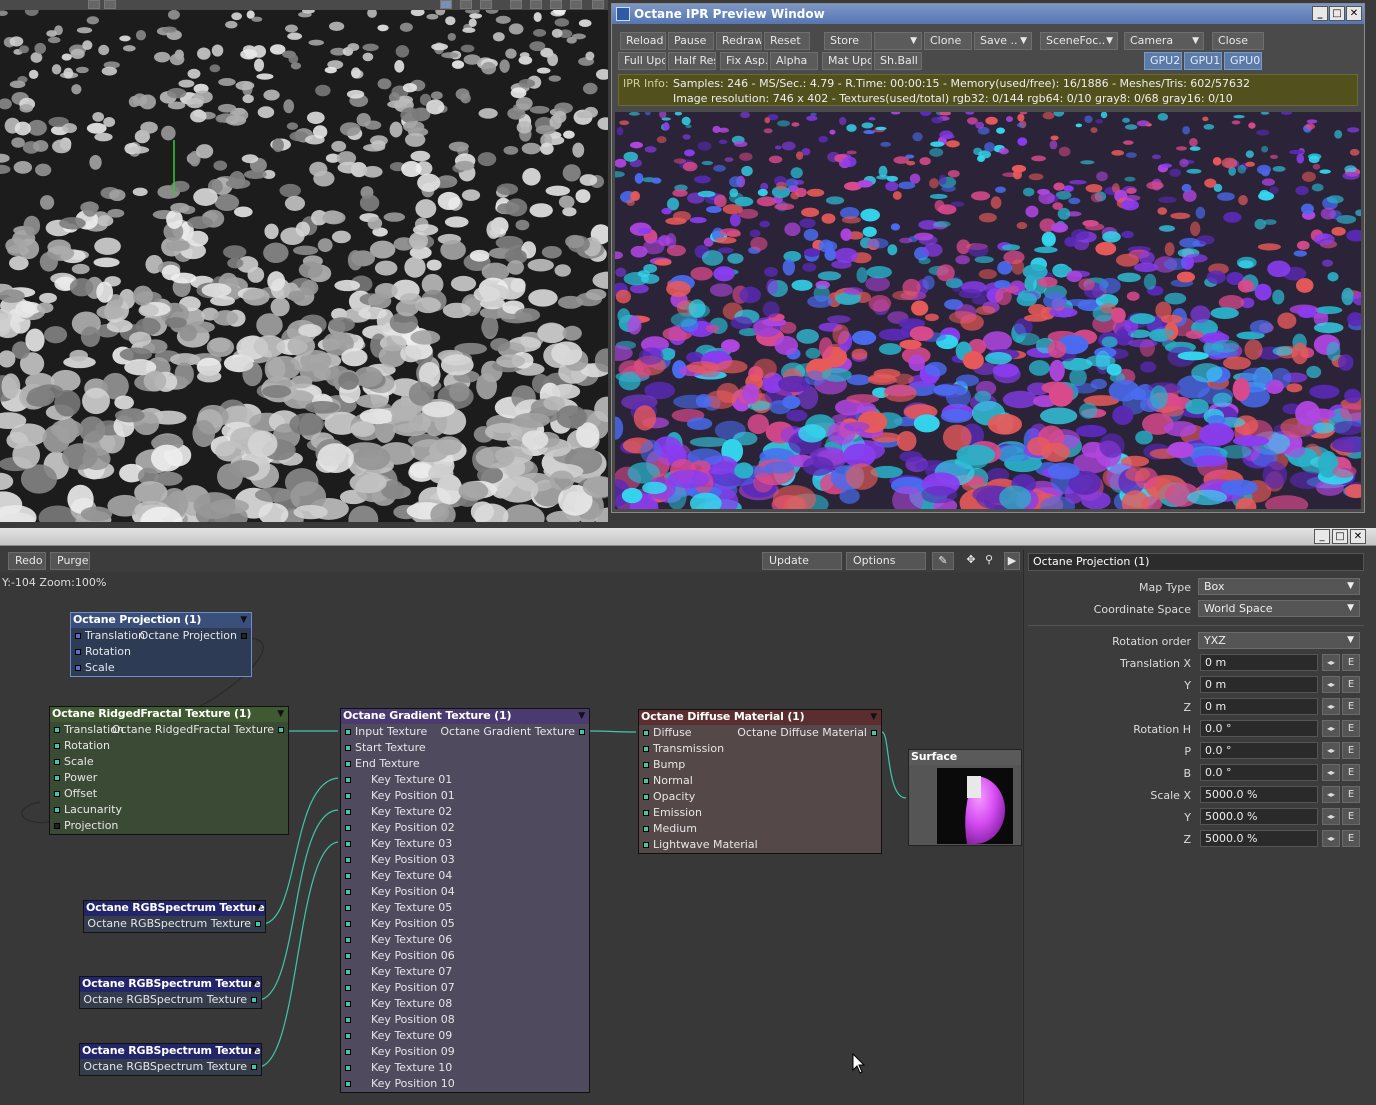  I want to click on shader-ball-button: Sh.Ball, so click(898, 61).